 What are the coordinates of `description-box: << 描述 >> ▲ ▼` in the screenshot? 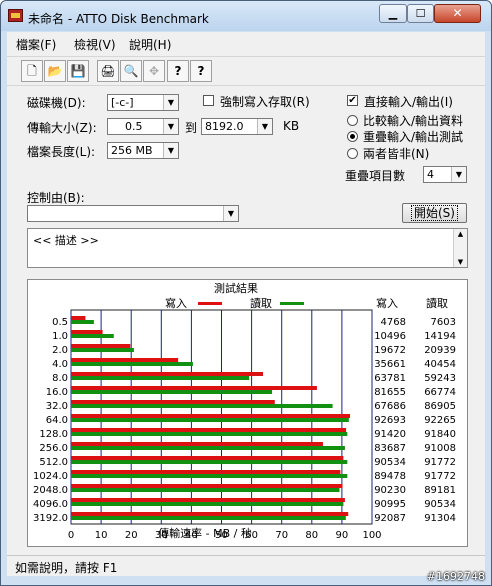 It's located at (247, 248).